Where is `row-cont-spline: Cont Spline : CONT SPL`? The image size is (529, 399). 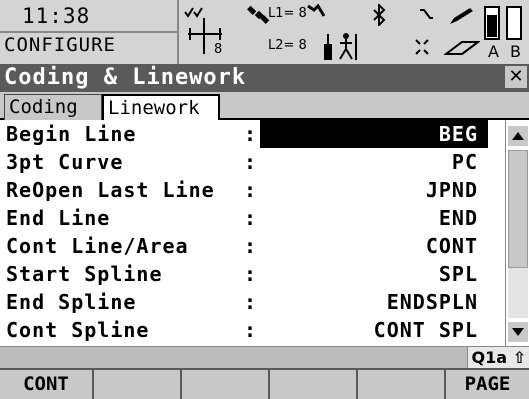 row-cont-spline: Cont Spline : CONT SPL is located at coordinates (252, 330).